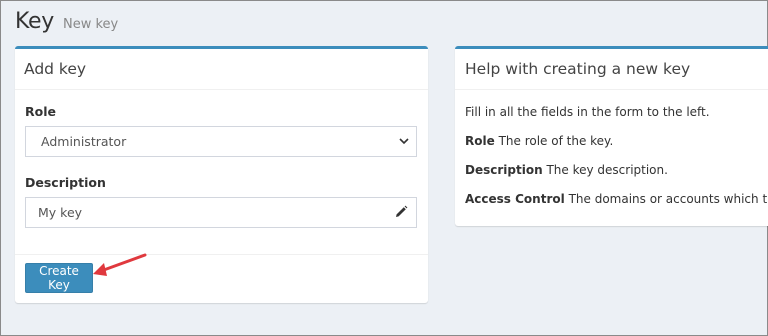 The image size is (768, 336). What do you see at coordinates (221, 255) in the screenshot?
I see `add-key-footer` at bounding box center [221, 255].